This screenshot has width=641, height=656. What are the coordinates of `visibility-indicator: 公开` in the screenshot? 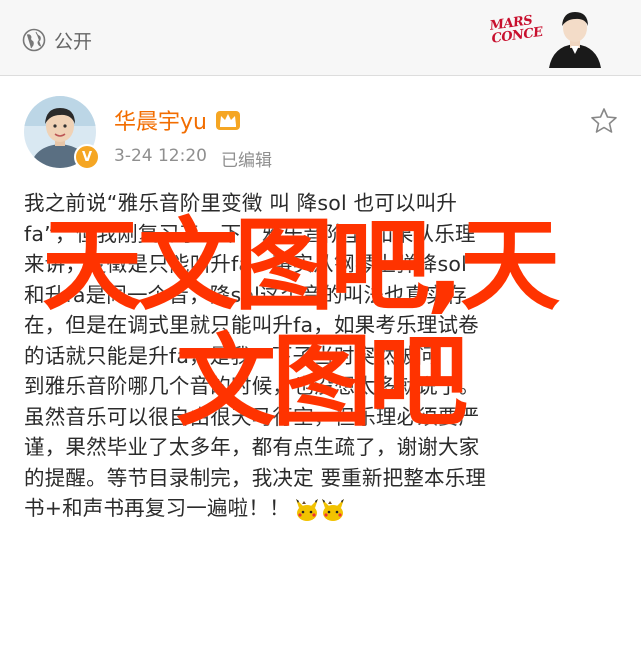 It's located at (57, 40).